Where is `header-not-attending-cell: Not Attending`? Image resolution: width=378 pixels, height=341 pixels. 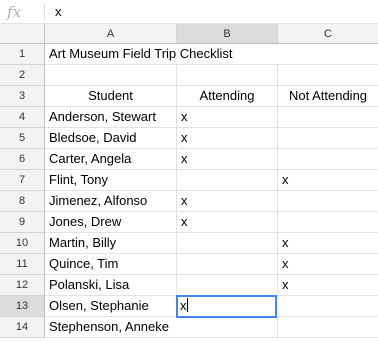
header-not-attending-cell: Not Attending is located at coordinates (328, 96).